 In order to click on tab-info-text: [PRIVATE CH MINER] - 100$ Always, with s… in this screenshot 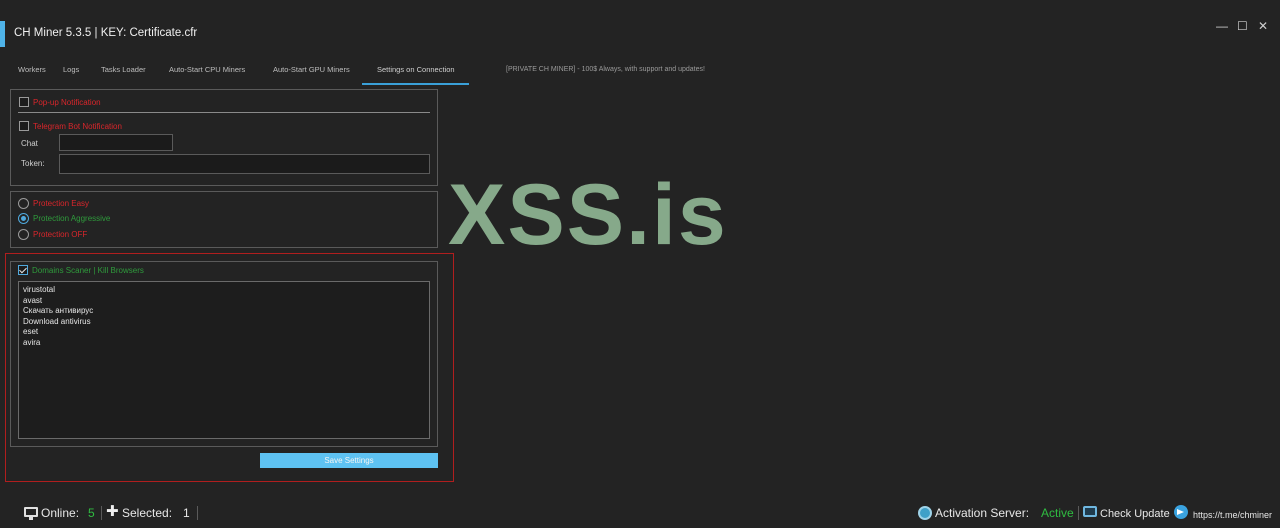, I will do `click(605, 69)`.